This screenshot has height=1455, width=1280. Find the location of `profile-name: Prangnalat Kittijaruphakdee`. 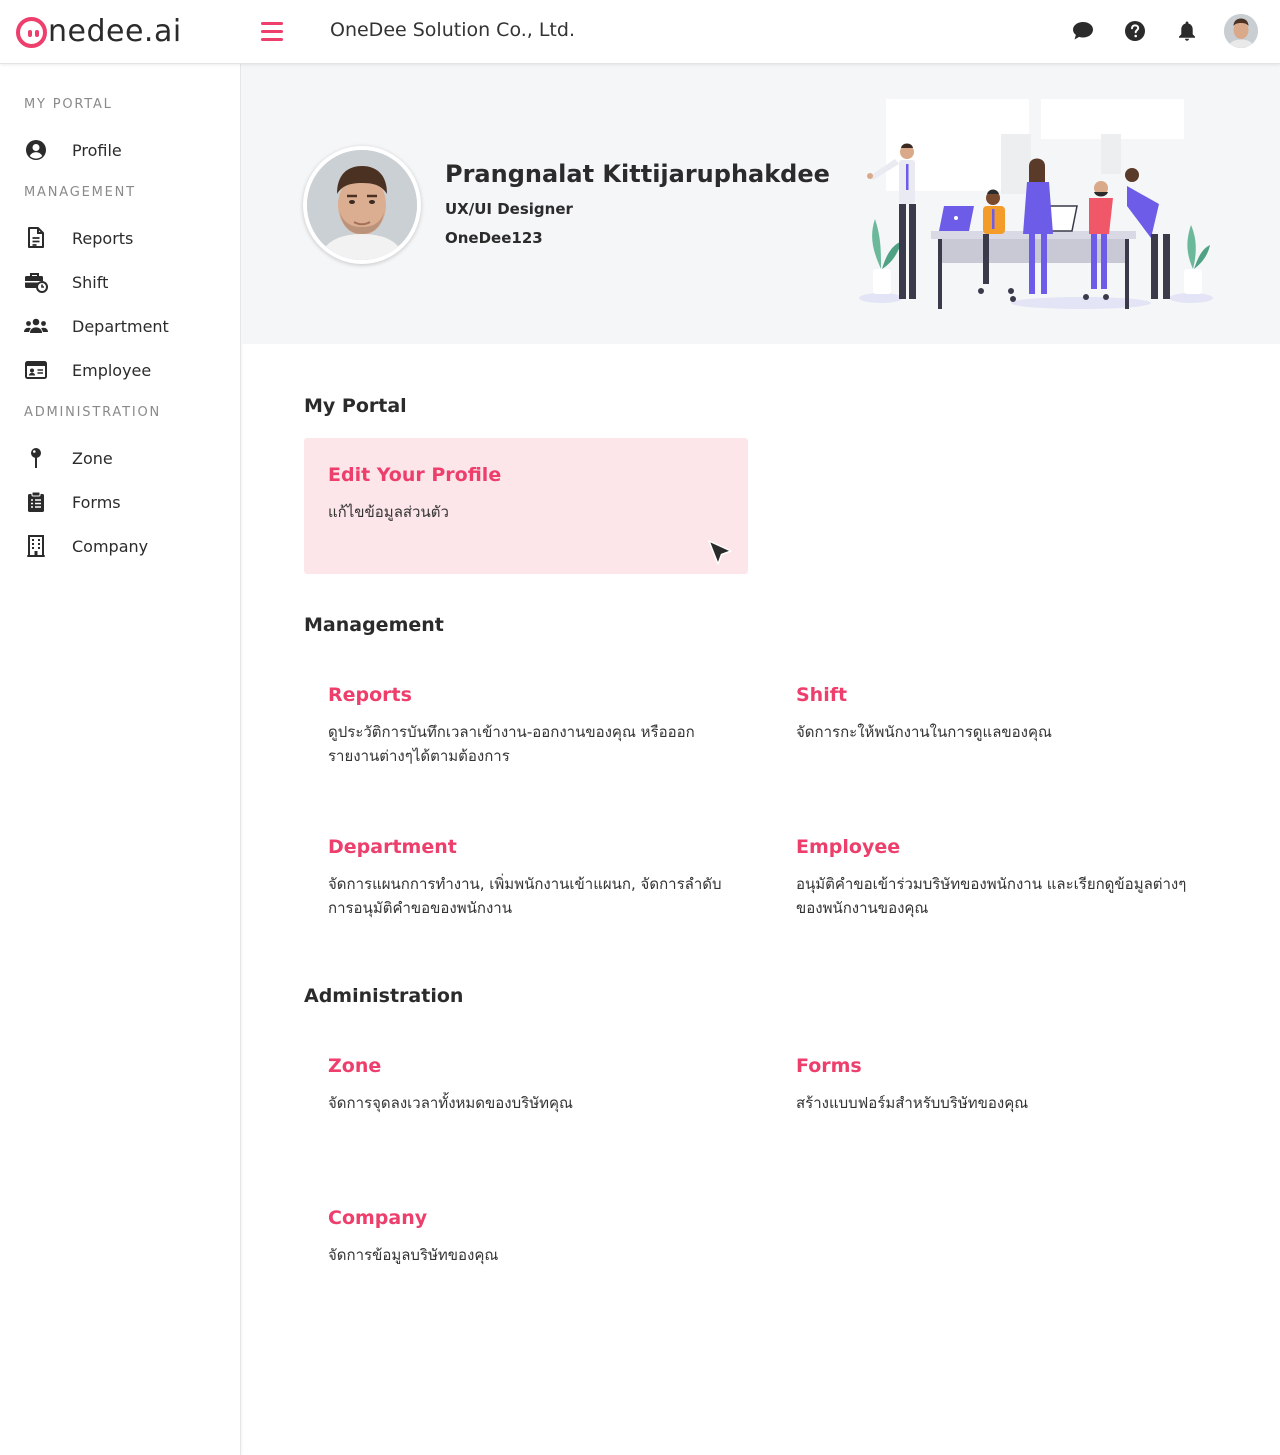

profile-name: Prangnalat Kittijaruphakdee is located at coordinates (637, 174).